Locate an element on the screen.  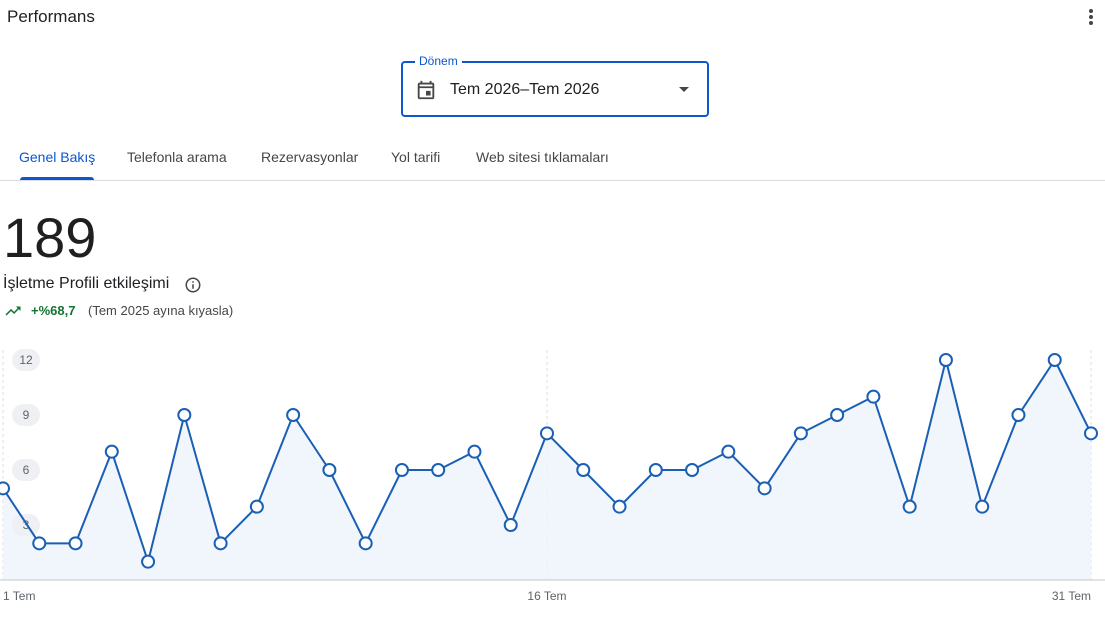
y-tick-label: 12 is located at coordinates (26, 360).